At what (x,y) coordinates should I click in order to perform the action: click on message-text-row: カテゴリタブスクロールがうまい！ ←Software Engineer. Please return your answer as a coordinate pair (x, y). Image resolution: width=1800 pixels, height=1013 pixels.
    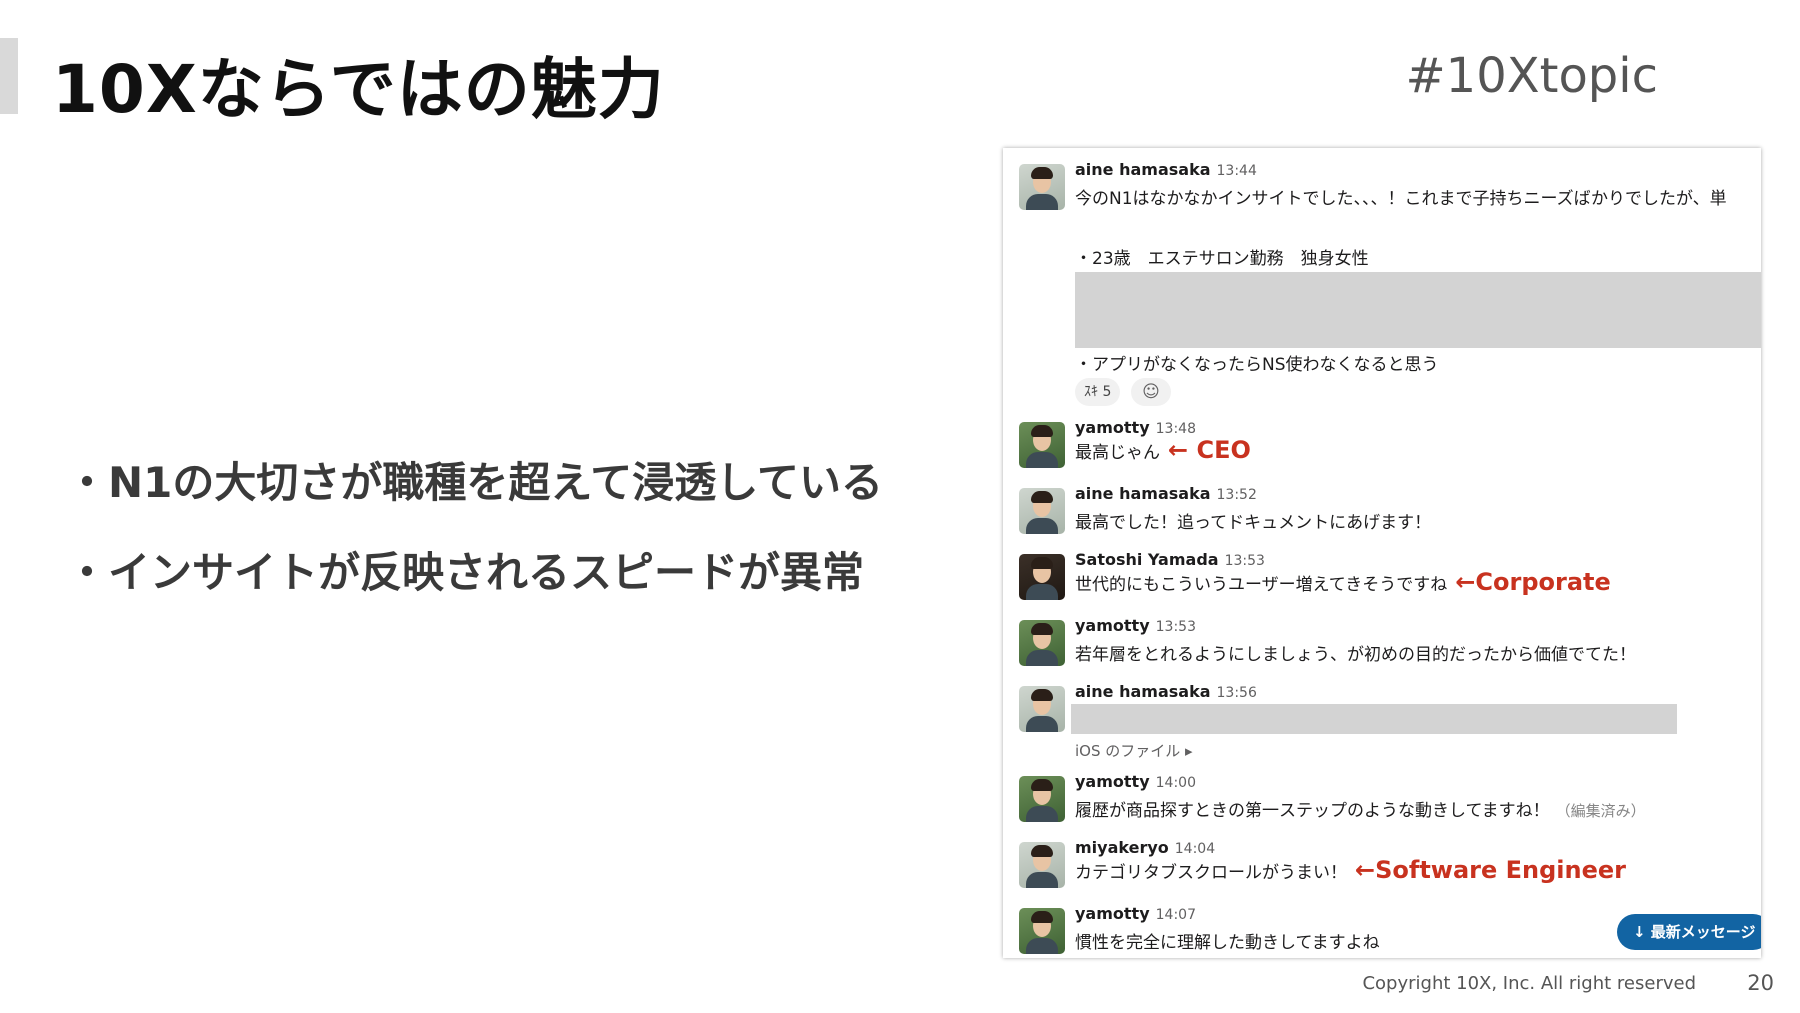
    Looking at the image, I should click on (1350, 870).